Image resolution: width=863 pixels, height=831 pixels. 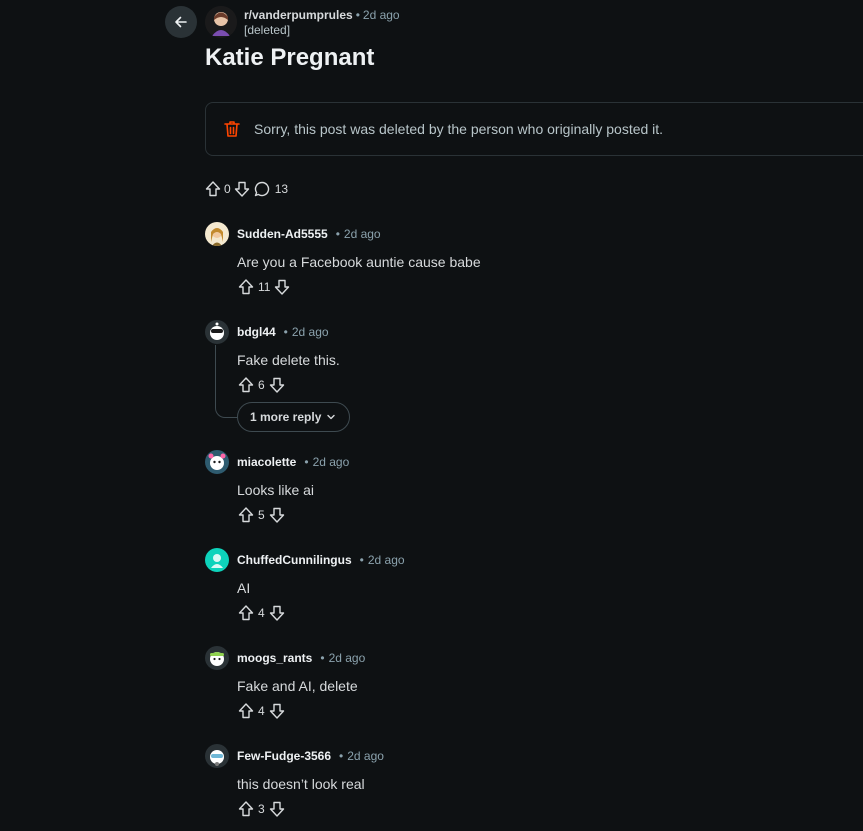 What do you see at coordinates (274, 658) in the screenshot?
I see `comment-username: moogs_rants` at bounding box center [274, 658].